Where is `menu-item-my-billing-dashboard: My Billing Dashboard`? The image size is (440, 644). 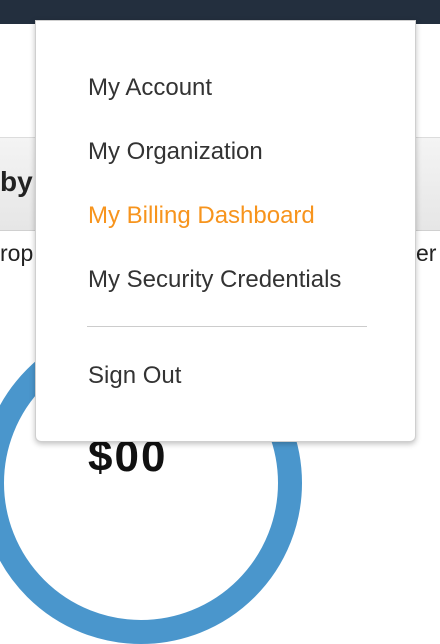 menu-item-my-billing-dashboard: My Billing Dashboard is located at coordinates (201, 216).